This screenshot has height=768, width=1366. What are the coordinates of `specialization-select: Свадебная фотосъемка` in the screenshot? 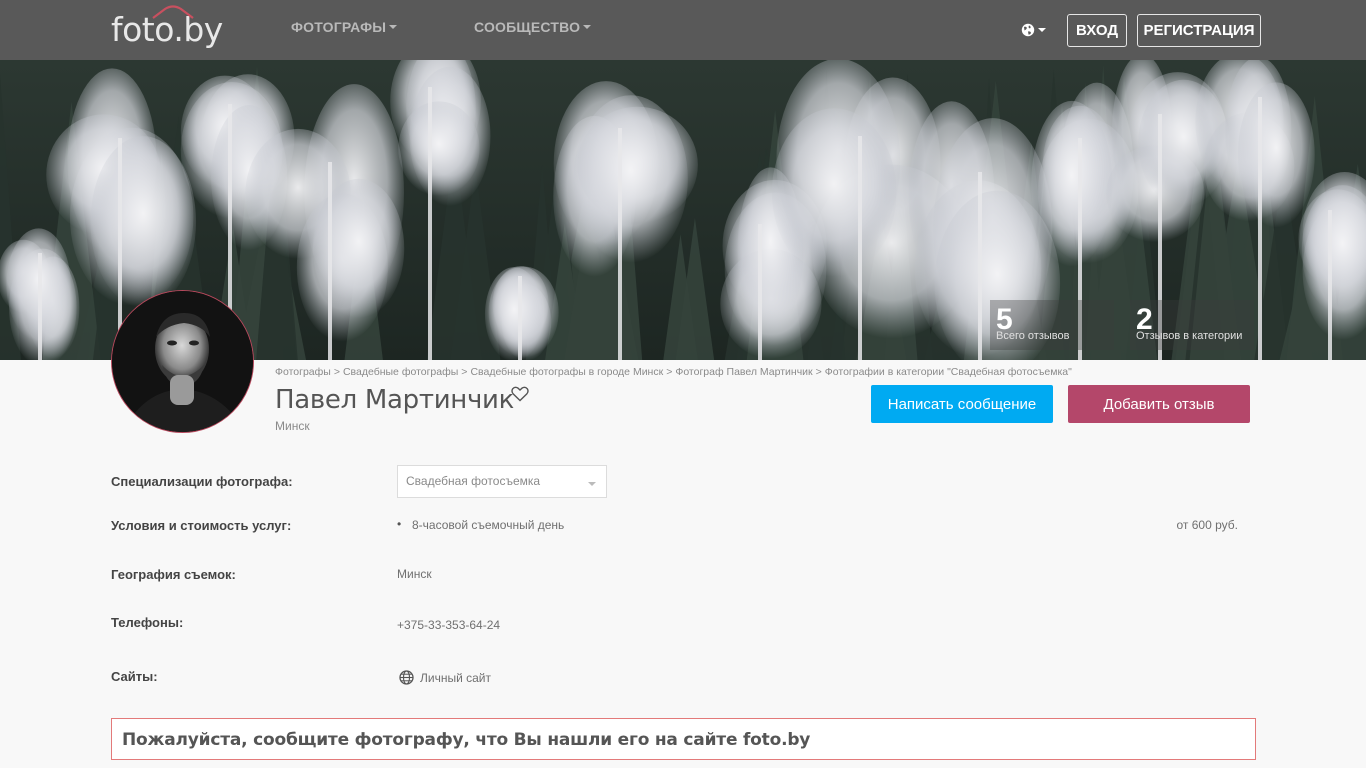 It's located at (502, 481).